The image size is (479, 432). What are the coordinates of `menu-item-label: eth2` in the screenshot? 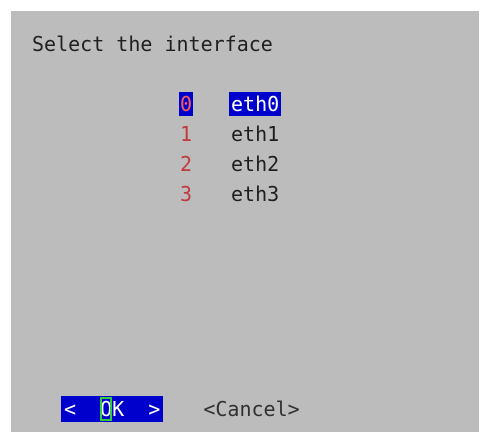 It's located at (255, 164).